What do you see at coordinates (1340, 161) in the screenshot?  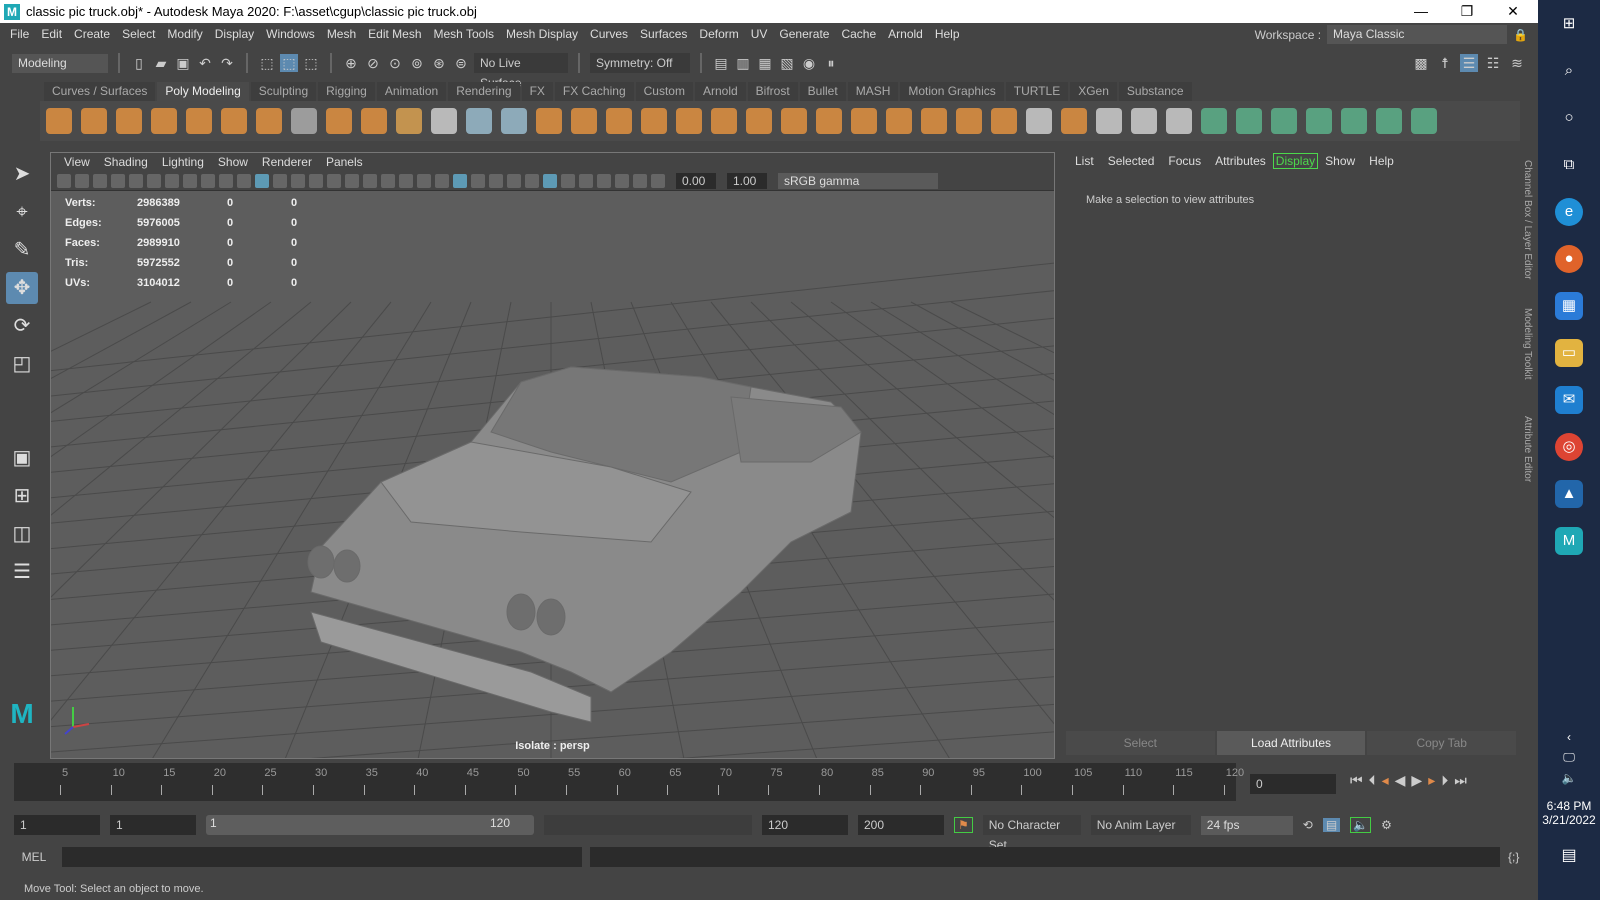 I see `channel-menu-show: Show` at bounding box center [1340, 161].